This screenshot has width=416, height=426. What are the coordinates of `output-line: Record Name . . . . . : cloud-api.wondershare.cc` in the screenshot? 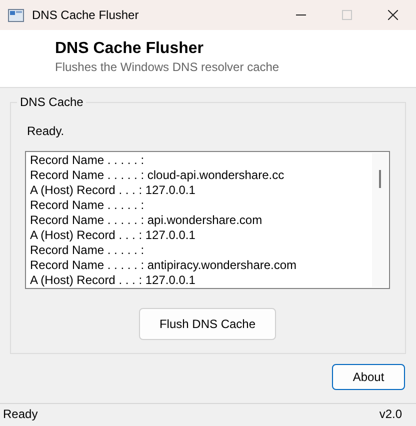 It's located at (158, 175).